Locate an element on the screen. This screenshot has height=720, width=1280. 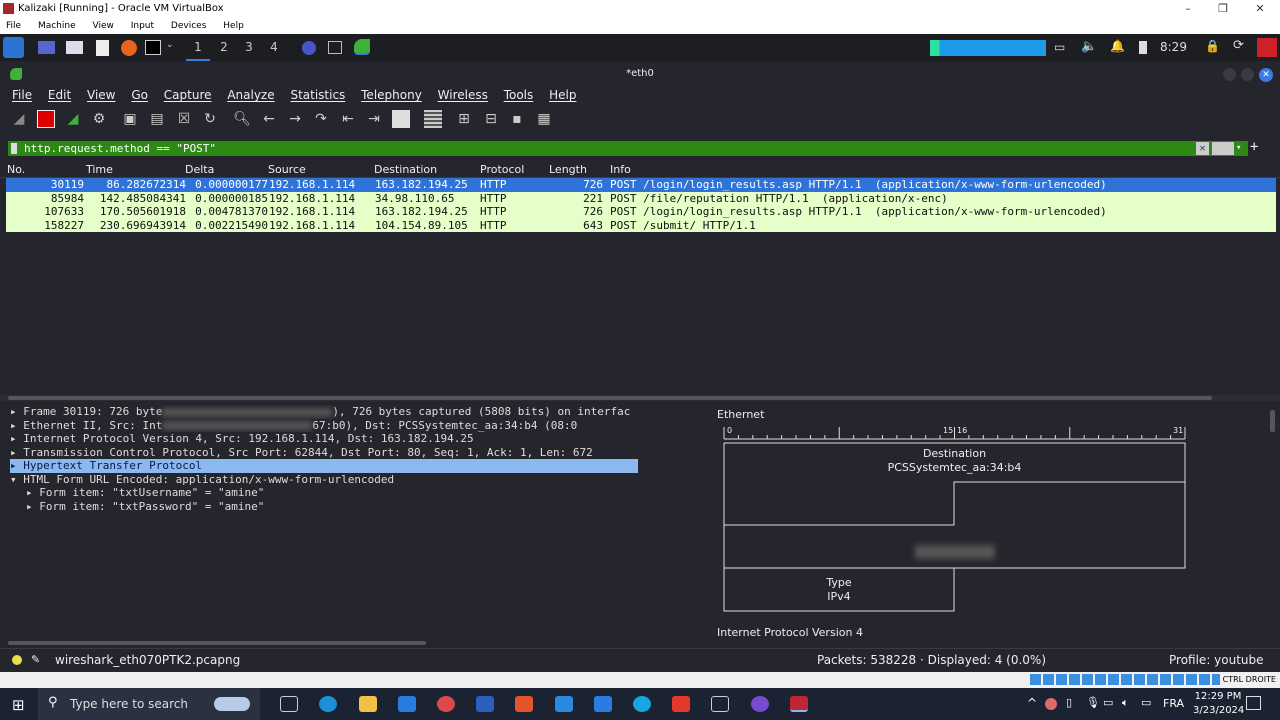
virtualbox-icon is located at coordinates (720, 704).